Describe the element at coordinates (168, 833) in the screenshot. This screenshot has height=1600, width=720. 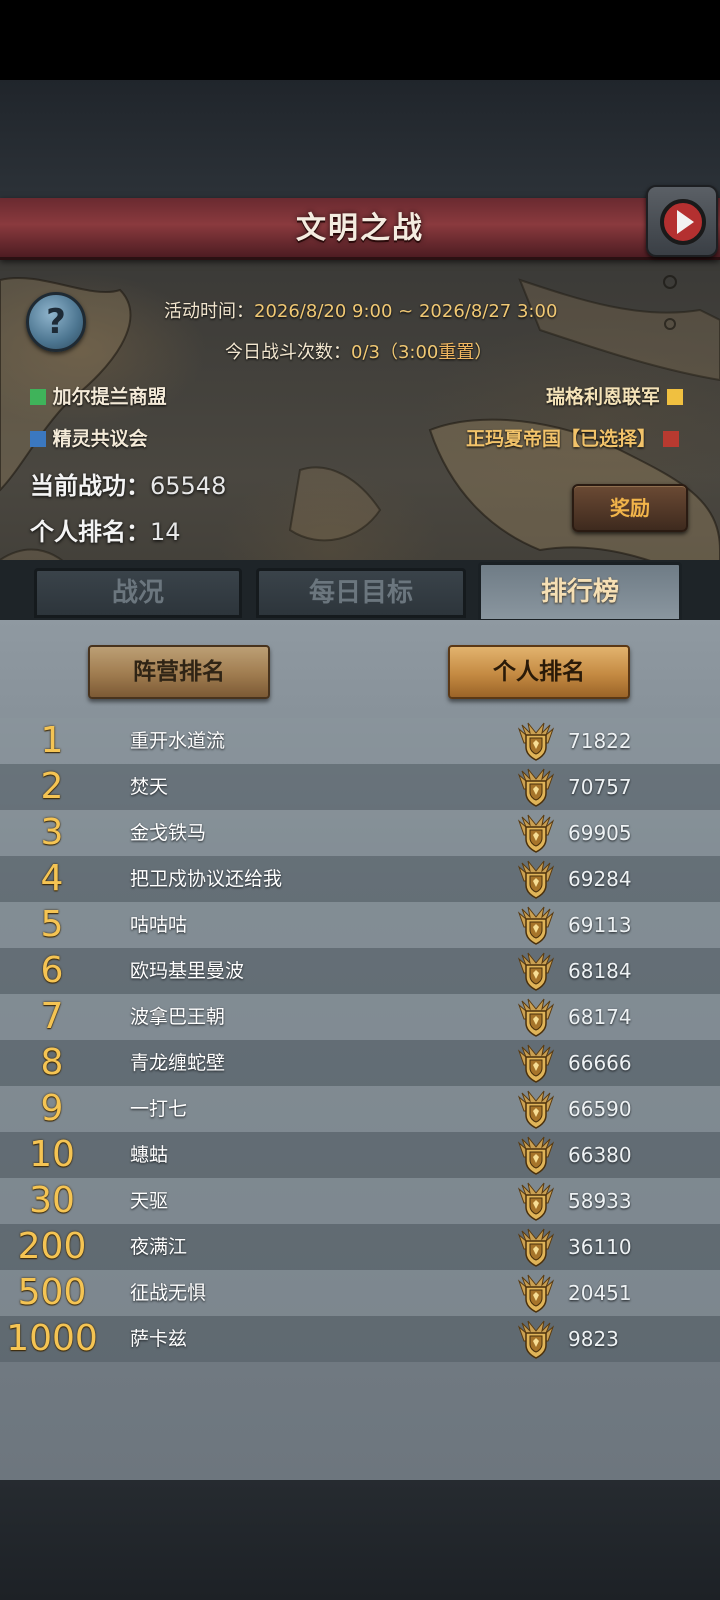
I see `player-name: 金戈铁马` at that location.